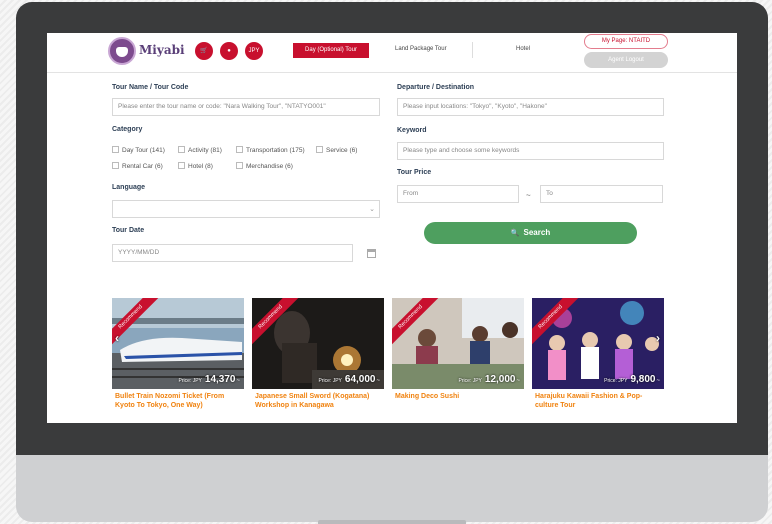  Describe the element at coordinates (658, 338) in the screenshot. I see `chevron-right-icon: ›` at that location.